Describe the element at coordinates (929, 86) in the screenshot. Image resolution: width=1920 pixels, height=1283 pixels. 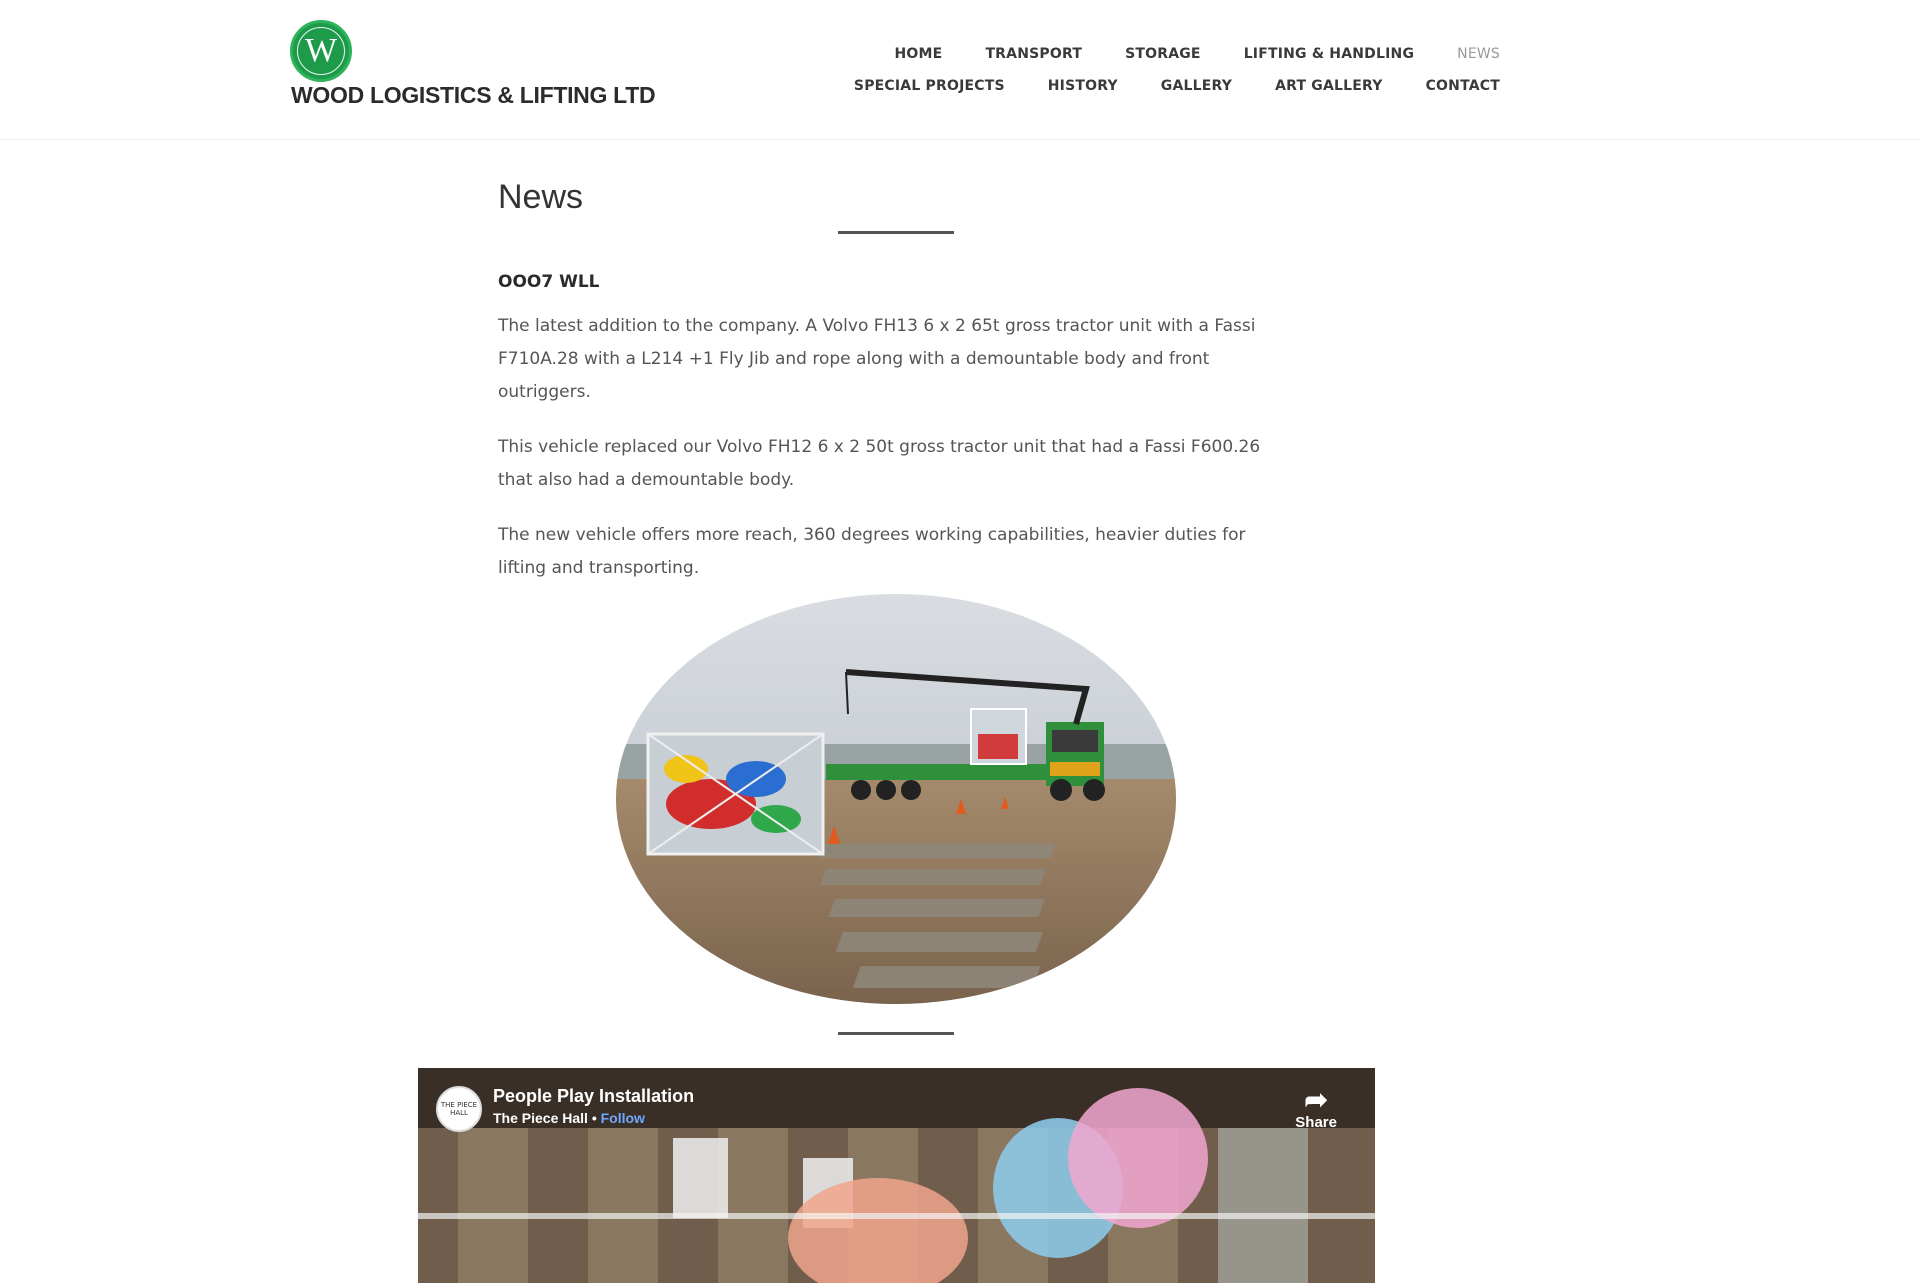
I see `nav-item-special-projects: SPECIAL PROJECTS` at that location.